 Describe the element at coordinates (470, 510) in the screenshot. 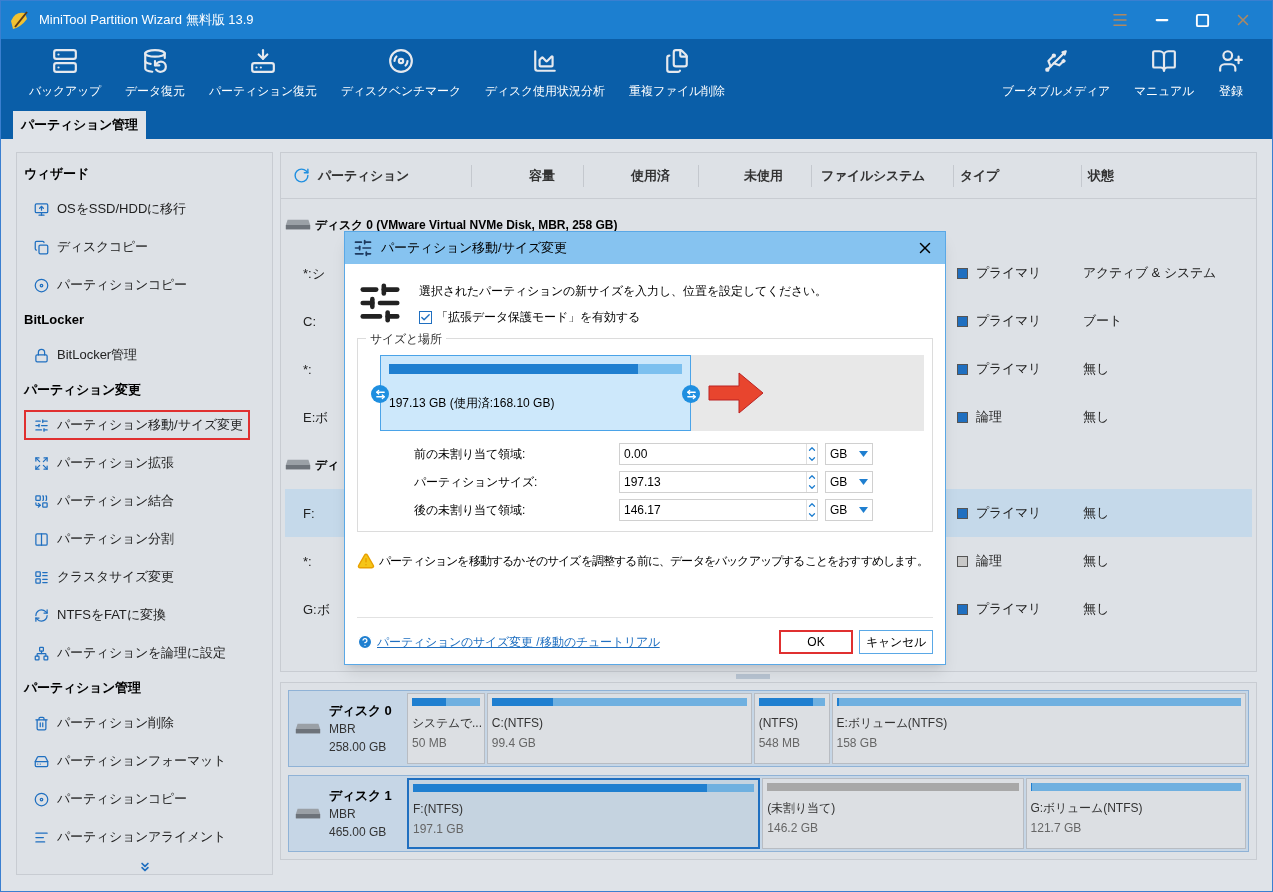

I see `field-label: 後の未割り当て領域:` at that location.